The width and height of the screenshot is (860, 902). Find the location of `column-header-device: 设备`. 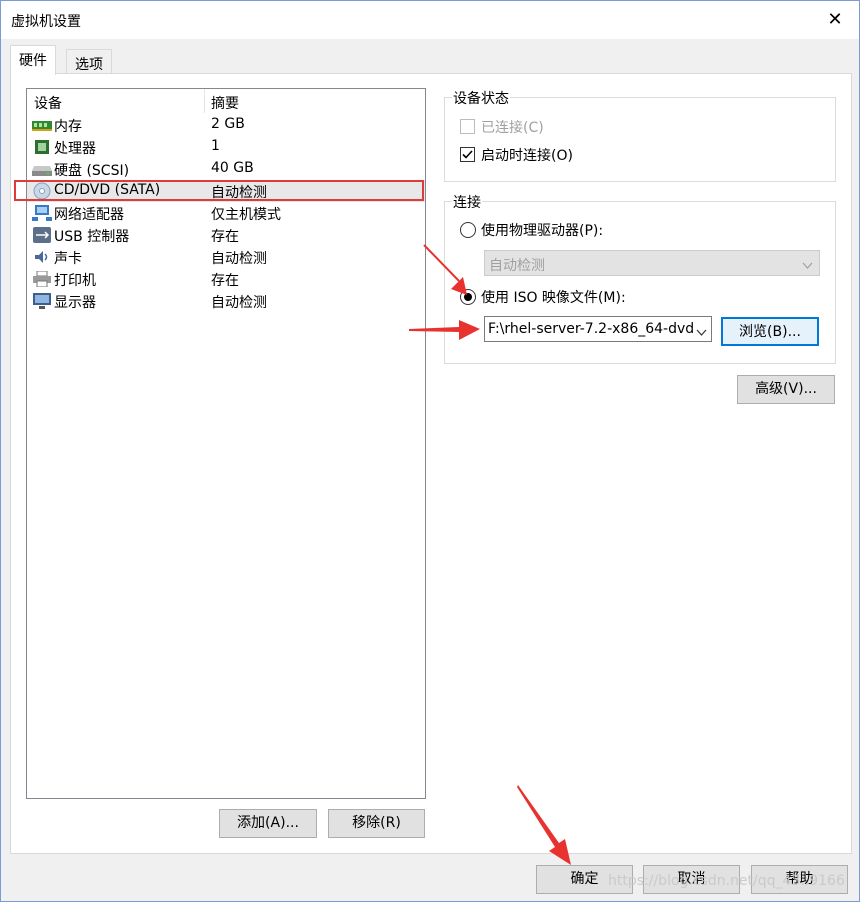

column-header-device: 设备 is located at coordinates (48, 103).